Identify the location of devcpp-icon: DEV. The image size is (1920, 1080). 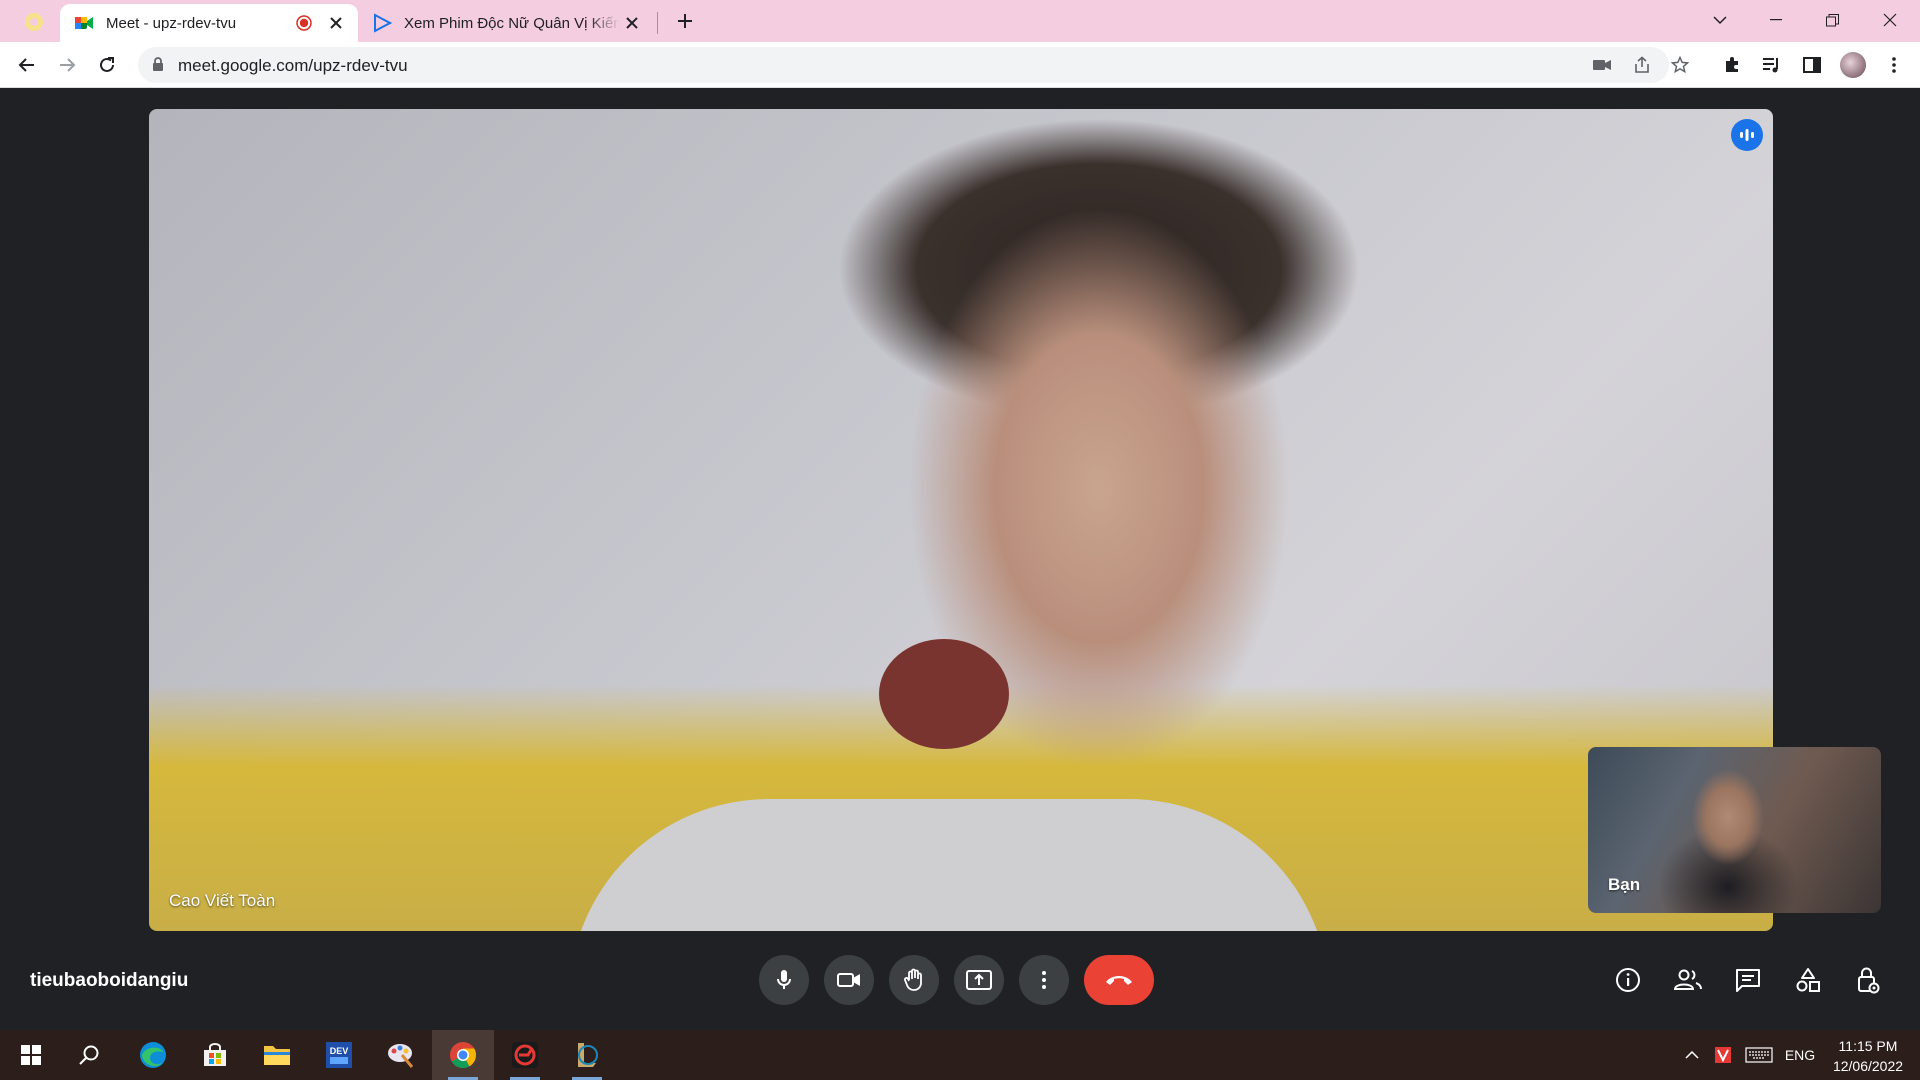
(339, 1055).